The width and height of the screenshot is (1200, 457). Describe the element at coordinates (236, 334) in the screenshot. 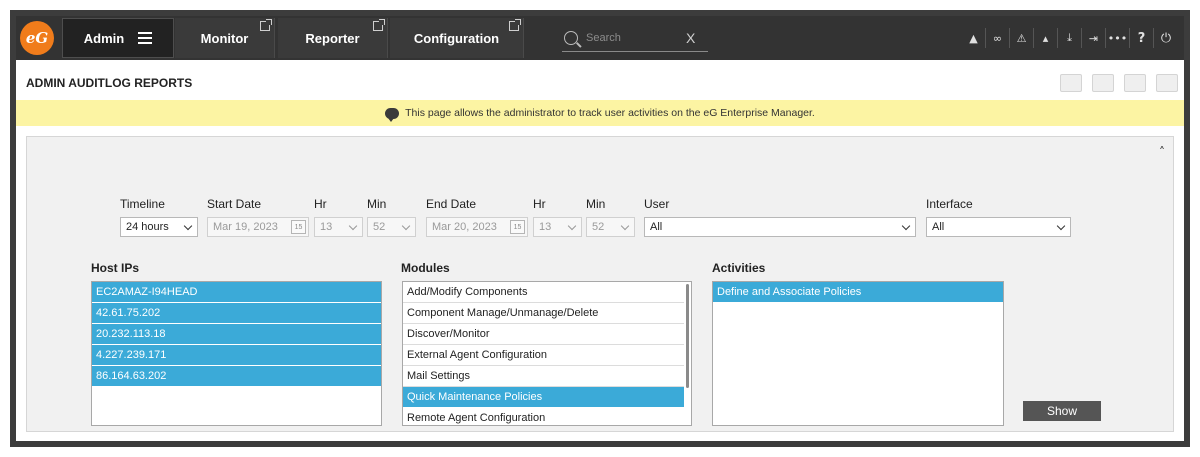

I see `host-ip-item: 20.232.113.18` at that location.